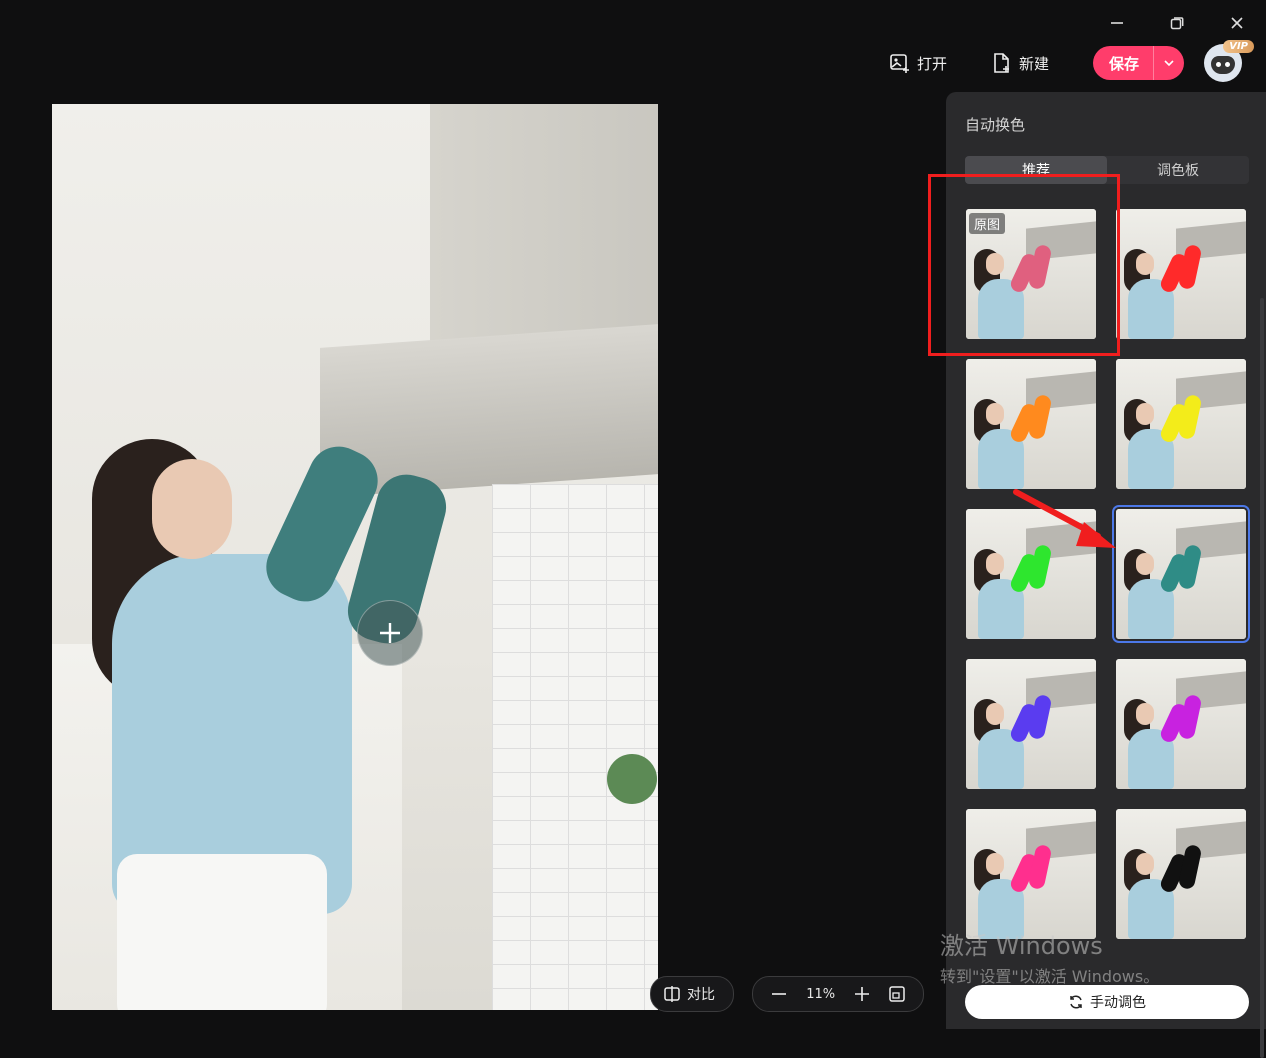 The image size is (1266, 1058). I want to click on zoom-out-button, so click(779, 994).